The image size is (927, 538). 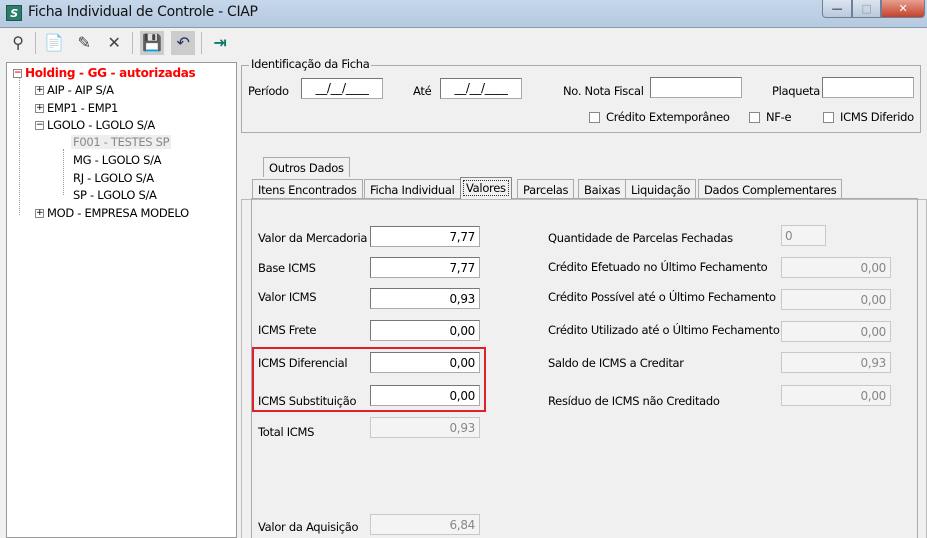 I want to click on credito-extemporaneo-checkbox: Crédito Extemporâneo, so click(x=659, y=117).